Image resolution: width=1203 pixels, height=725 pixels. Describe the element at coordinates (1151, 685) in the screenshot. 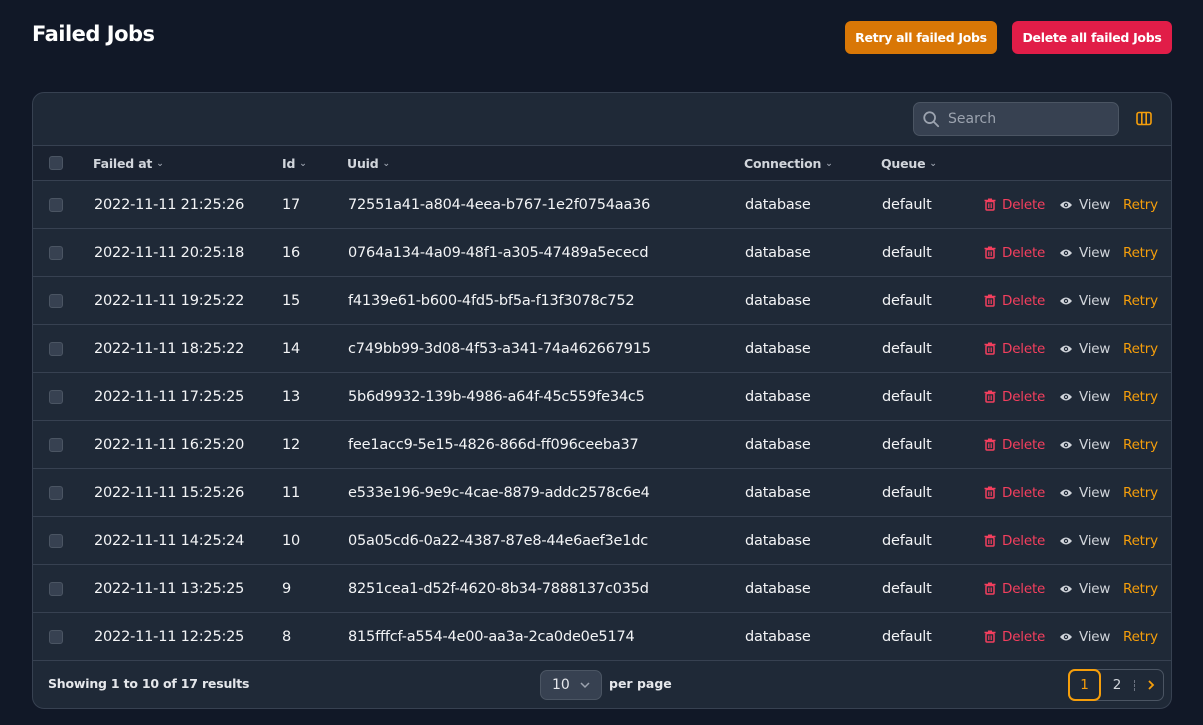

I see `next-page-button` at that location.